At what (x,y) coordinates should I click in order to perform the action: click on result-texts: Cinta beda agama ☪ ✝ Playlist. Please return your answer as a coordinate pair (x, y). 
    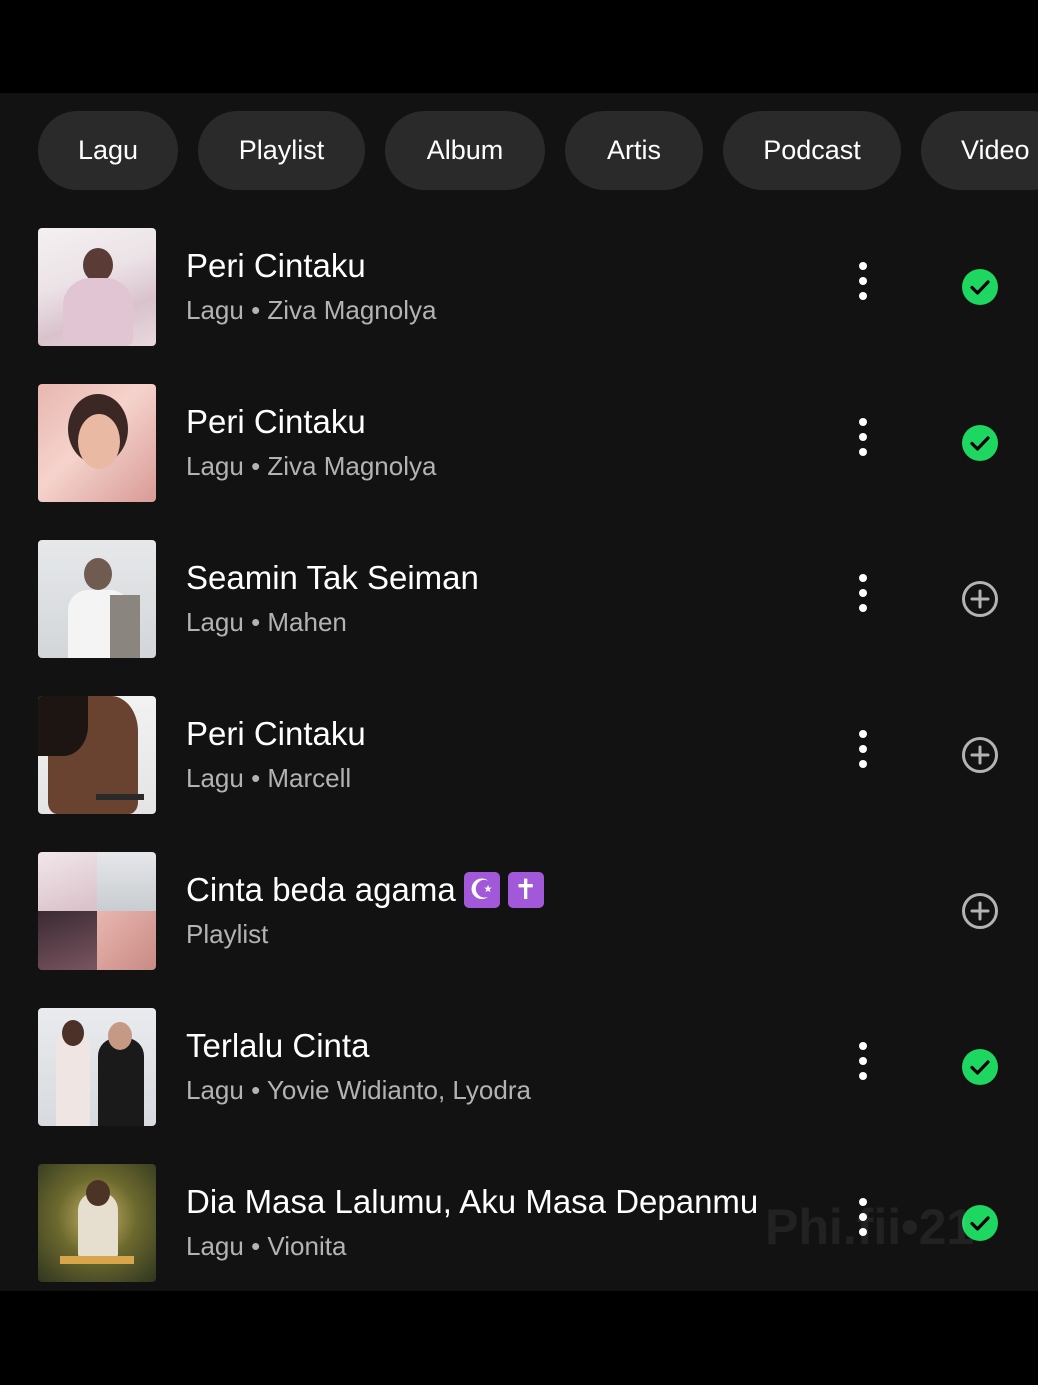
    Looking at the image, I should click on (506, 910).